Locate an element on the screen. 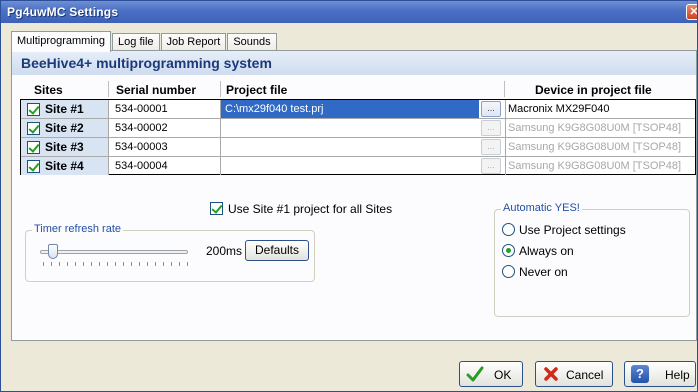 This screenshot has height=392, width=698. question-icon: ? is located at coordinates (640, 374).